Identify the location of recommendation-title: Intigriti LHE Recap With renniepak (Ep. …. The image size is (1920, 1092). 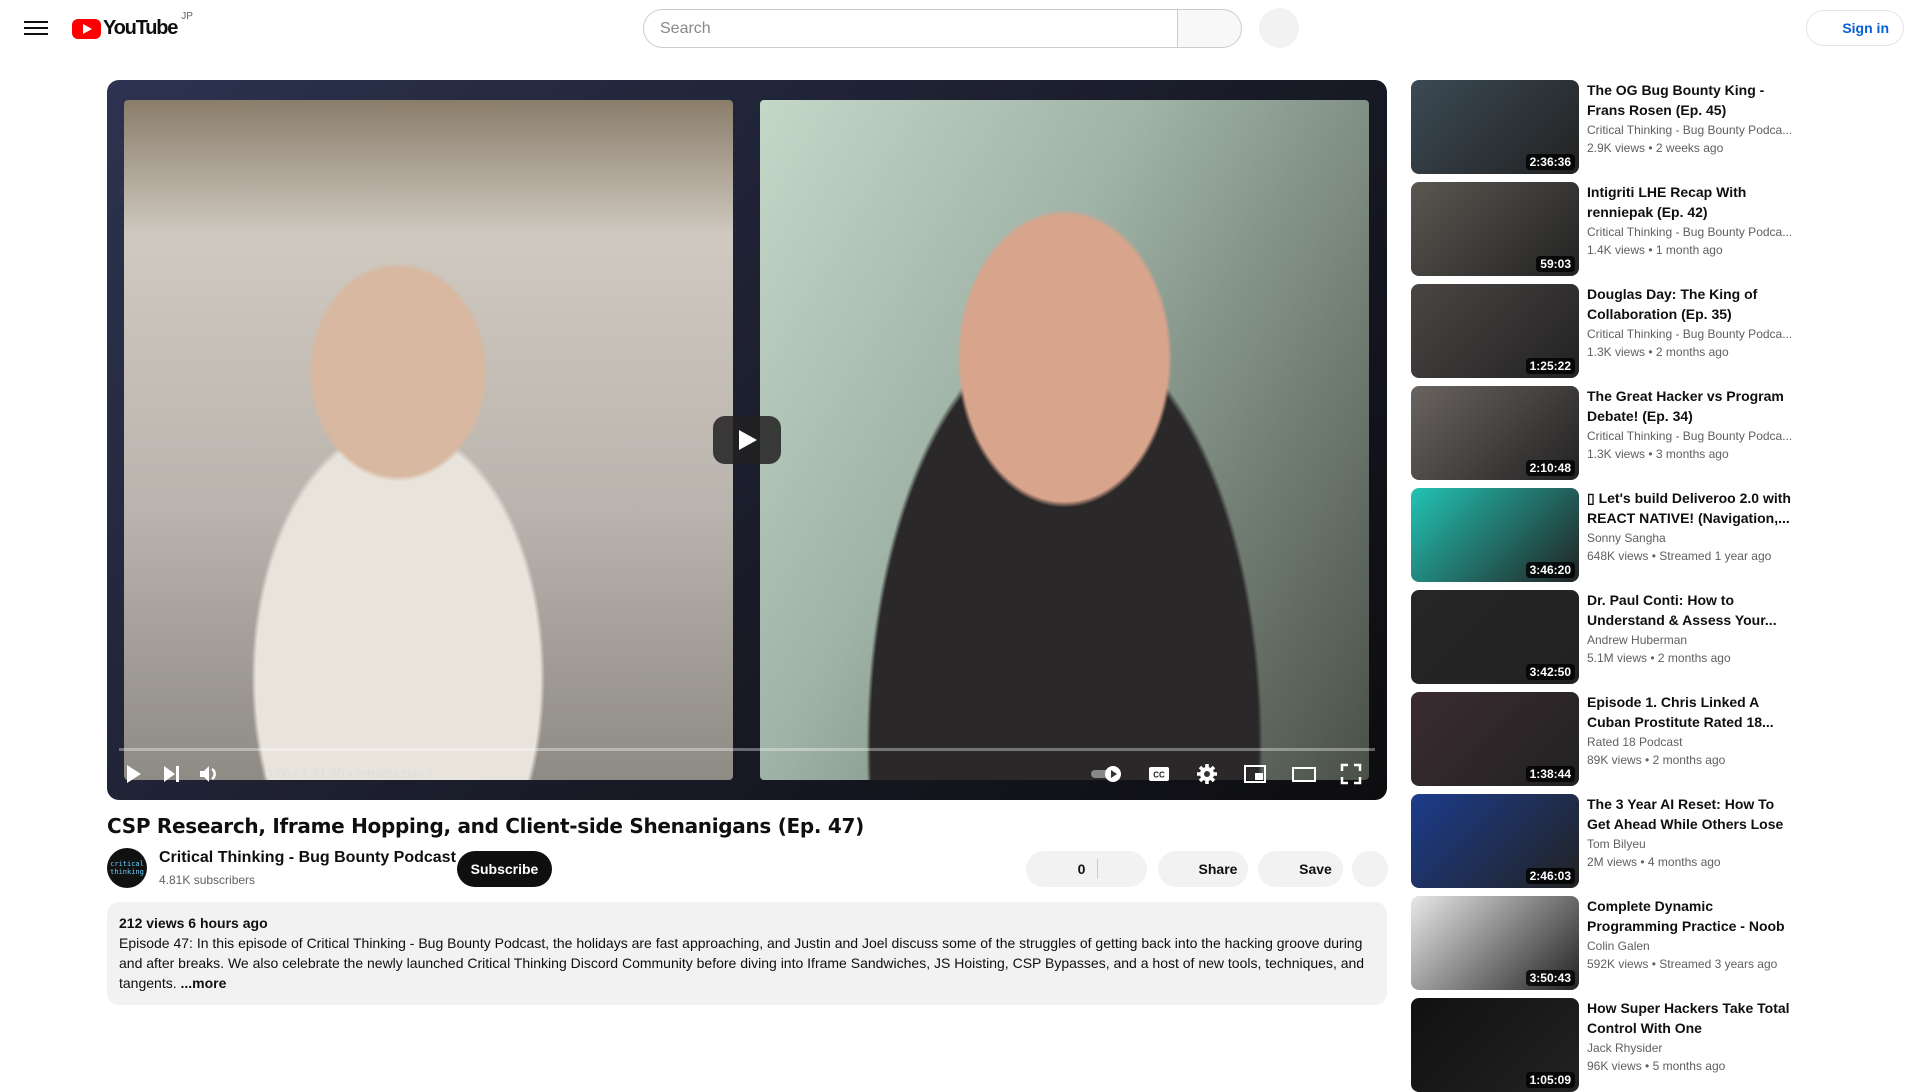
(1692, 202).